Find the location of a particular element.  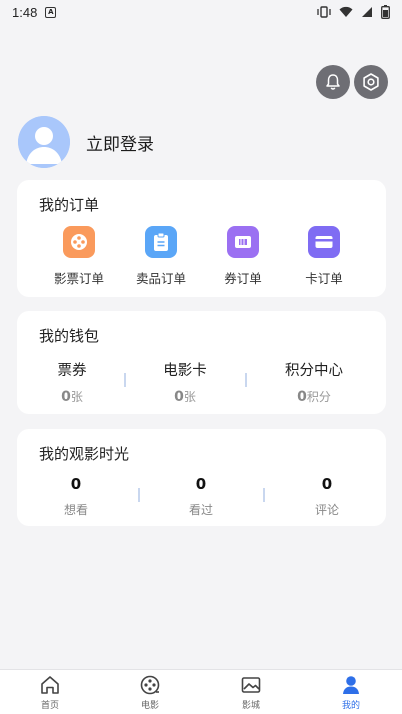

film-reel-icon is located at coordinates (79, 242).